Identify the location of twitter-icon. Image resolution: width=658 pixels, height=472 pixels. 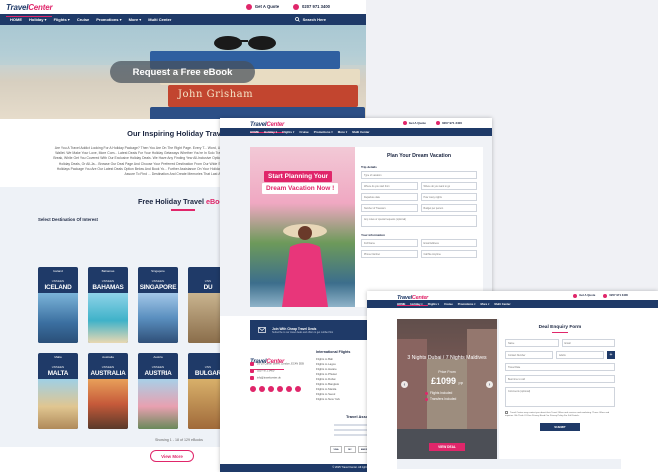
(262, 389).